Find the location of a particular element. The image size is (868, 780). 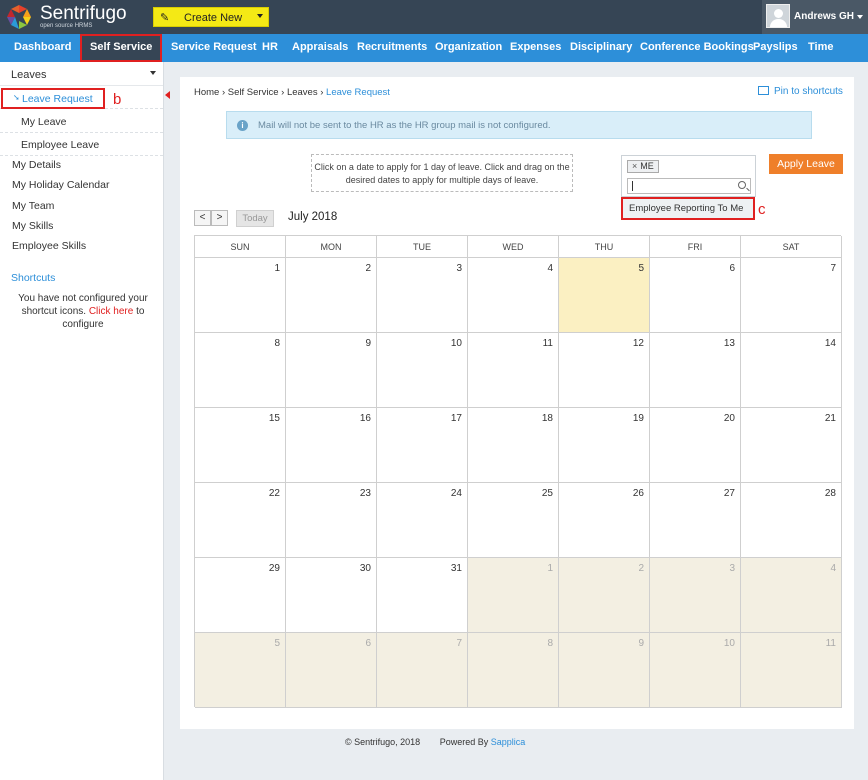

nav-expenses: Expenses is located at coordinates (535, 48).